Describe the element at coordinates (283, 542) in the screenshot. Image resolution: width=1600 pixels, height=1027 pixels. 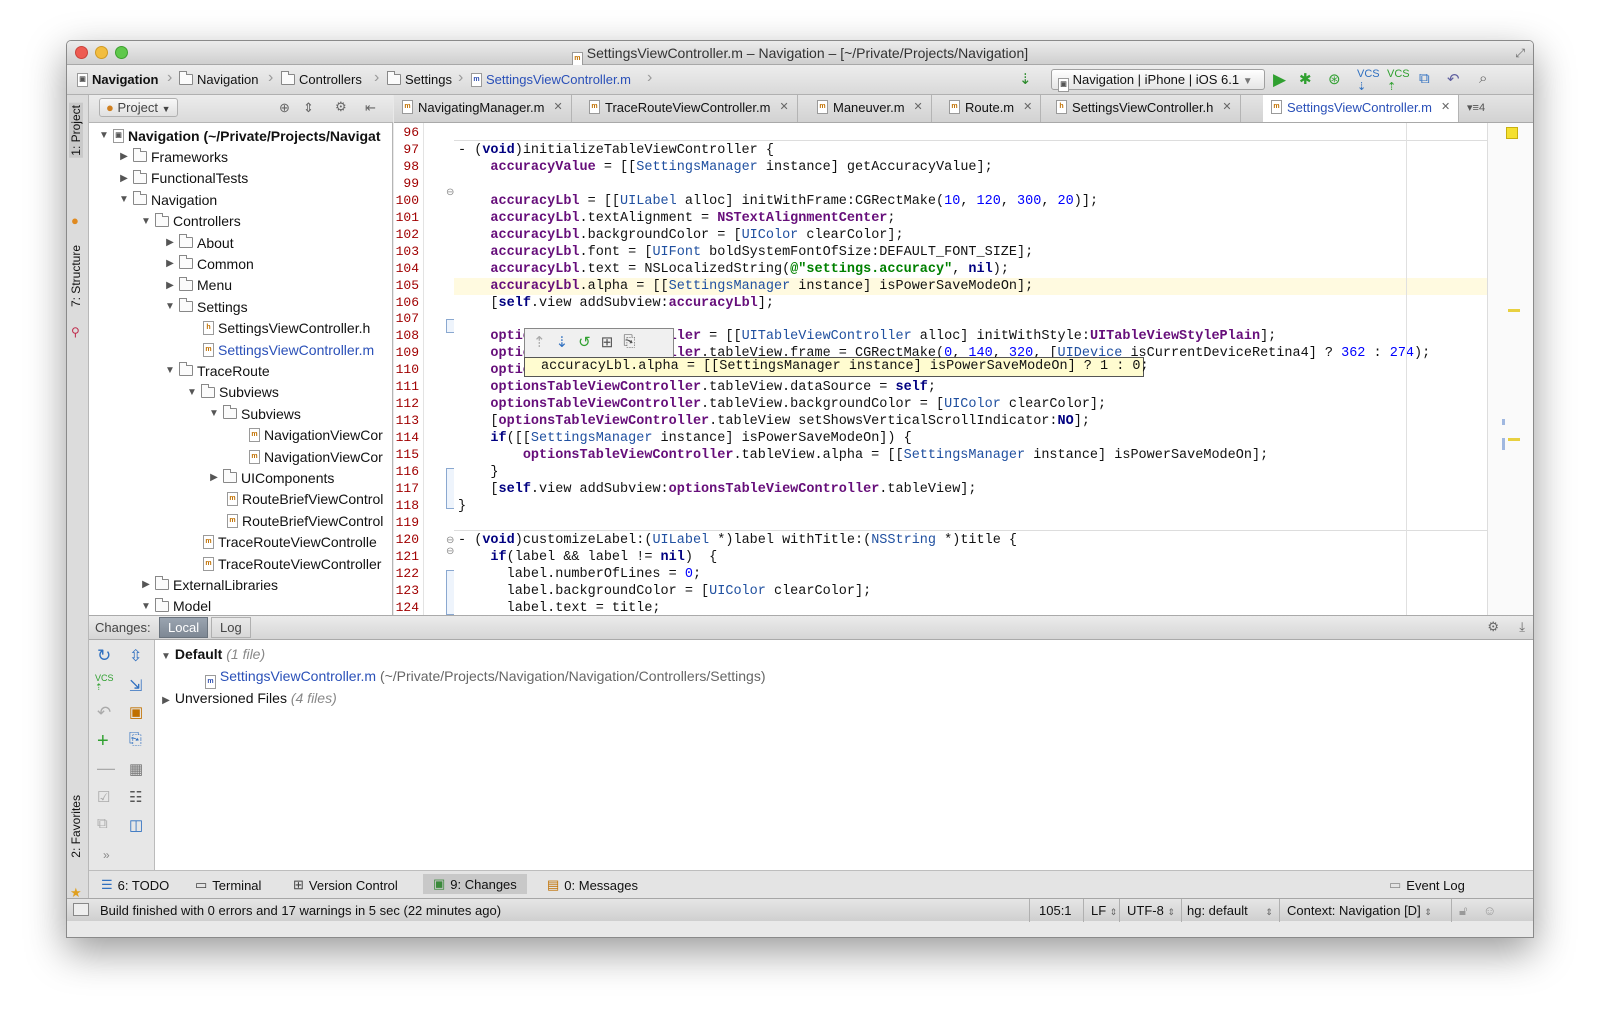
I see `tree-node: m TraceRouteViewControlle` at that location.